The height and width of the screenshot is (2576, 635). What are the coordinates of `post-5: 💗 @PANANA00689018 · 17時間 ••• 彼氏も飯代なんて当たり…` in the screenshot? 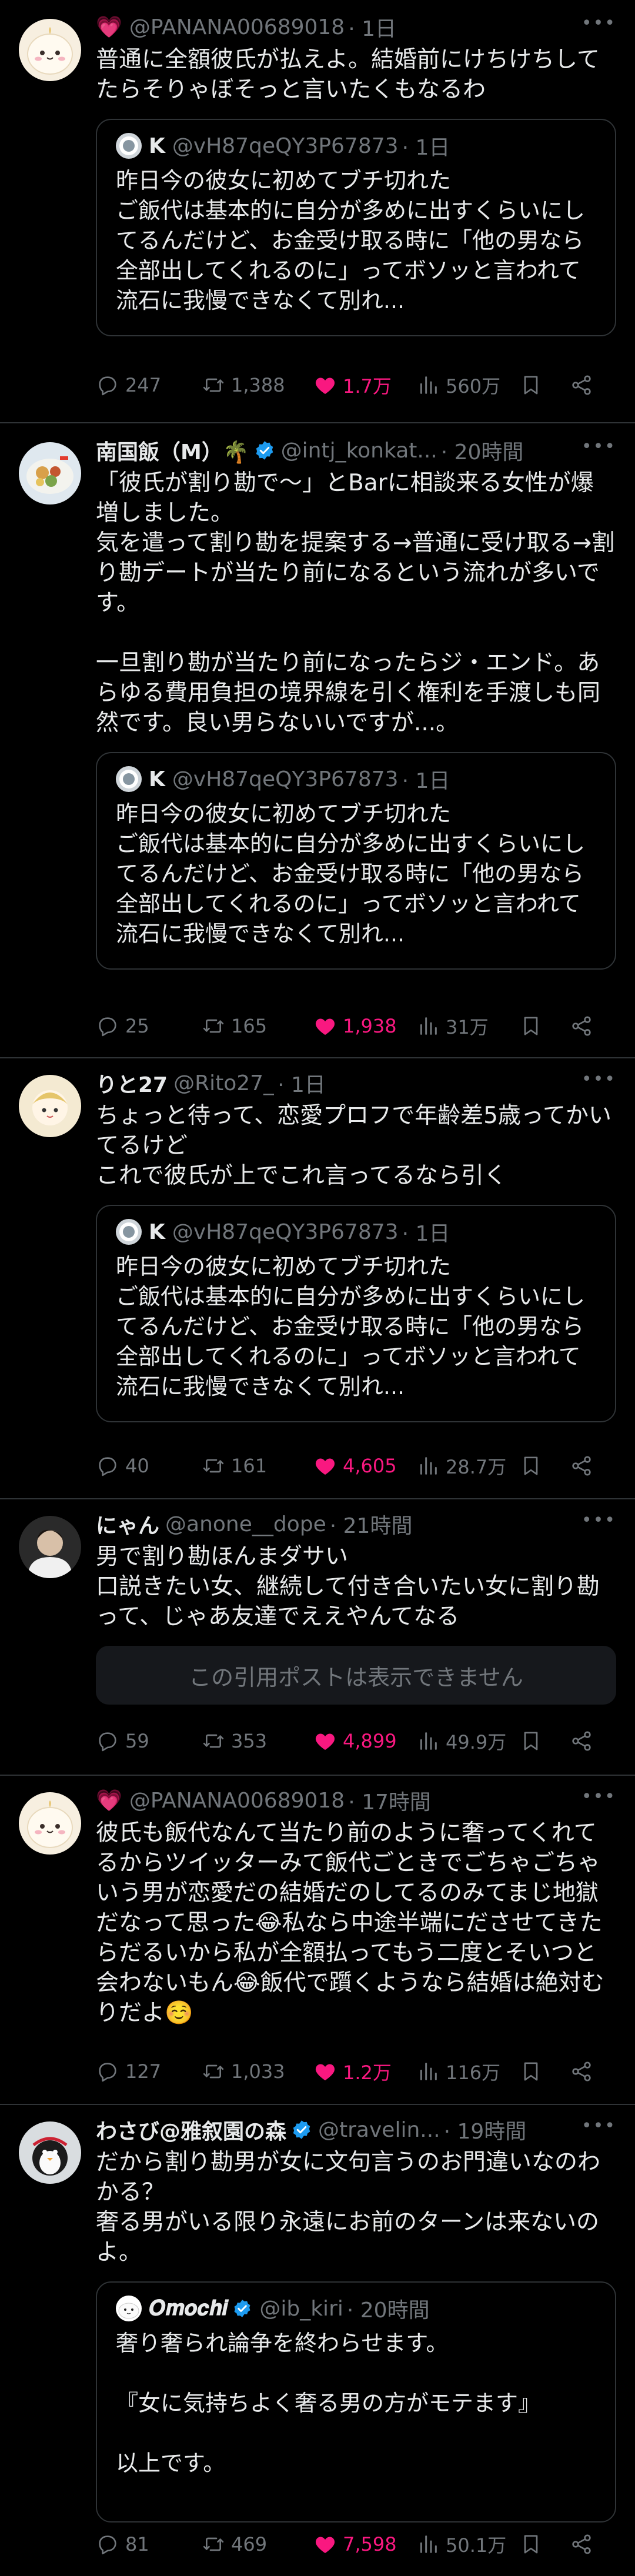 It's located at (317, 1940).